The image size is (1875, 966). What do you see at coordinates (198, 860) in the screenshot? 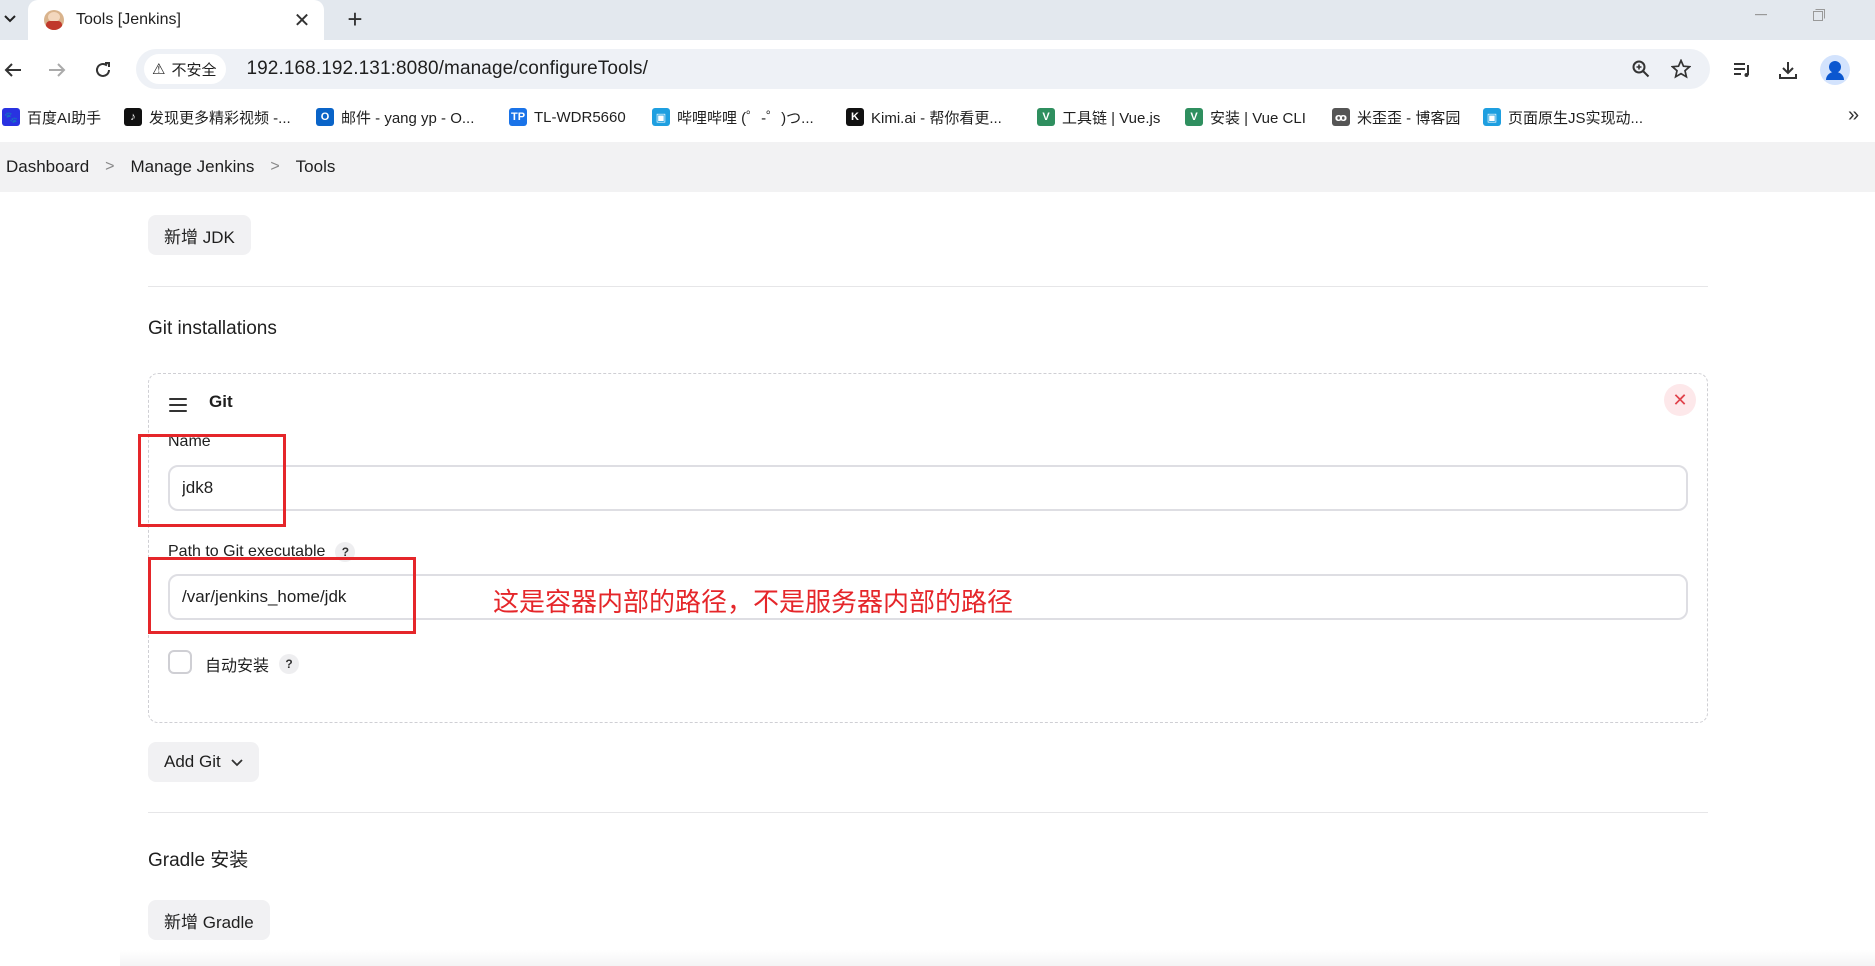
I see `gradle-section-title: Gradle 安装` at bounding box center [198, 860].